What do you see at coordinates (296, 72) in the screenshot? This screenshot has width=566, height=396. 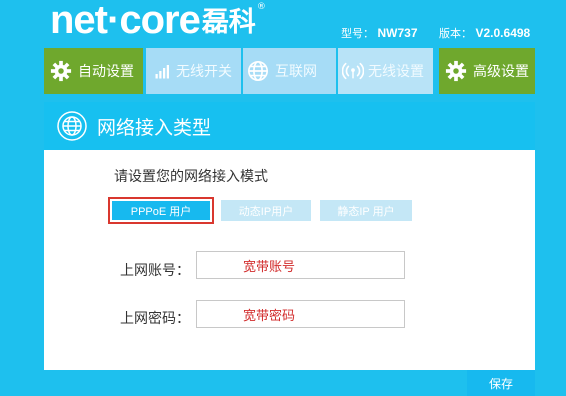 I see `nav-label: 互联网` at bounding box center [296, 72].